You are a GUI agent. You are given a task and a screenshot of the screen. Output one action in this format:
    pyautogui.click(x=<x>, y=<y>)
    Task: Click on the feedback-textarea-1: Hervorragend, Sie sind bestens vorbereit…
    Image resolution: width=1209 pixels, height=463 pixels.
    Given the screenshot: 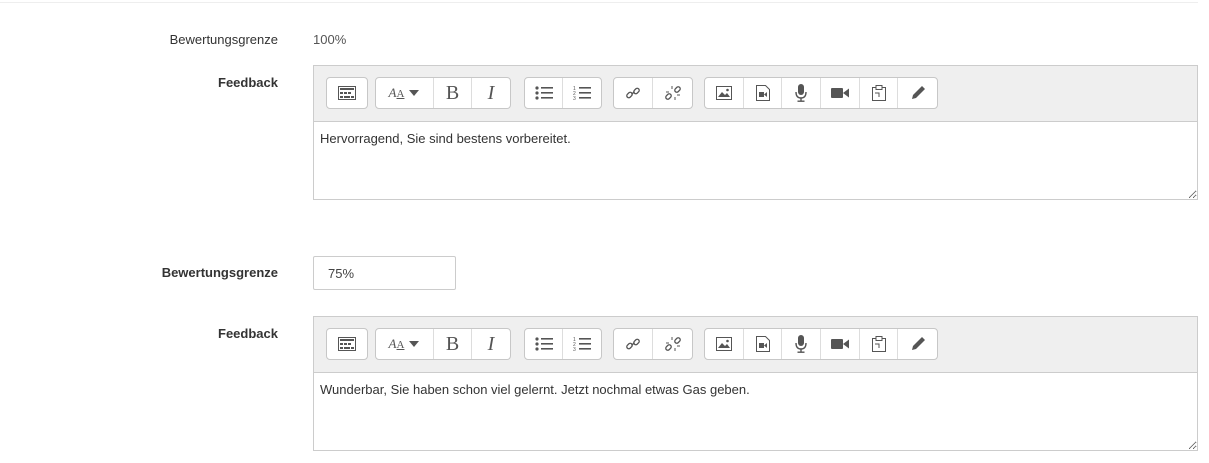 What is the action you would take?
    pyautogui.click(x=755, y=160)
    